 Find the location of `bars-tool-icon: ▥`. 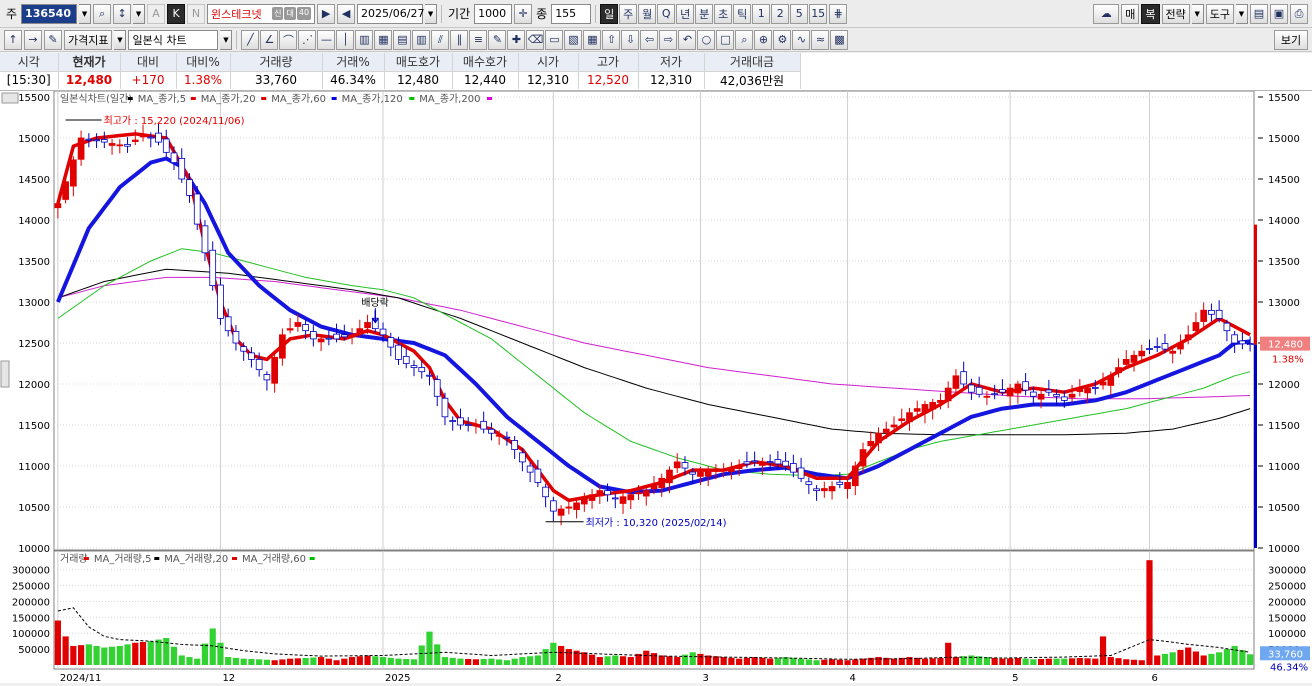

bars-tool-icon: ▥ is located at coordinates (421, 39).